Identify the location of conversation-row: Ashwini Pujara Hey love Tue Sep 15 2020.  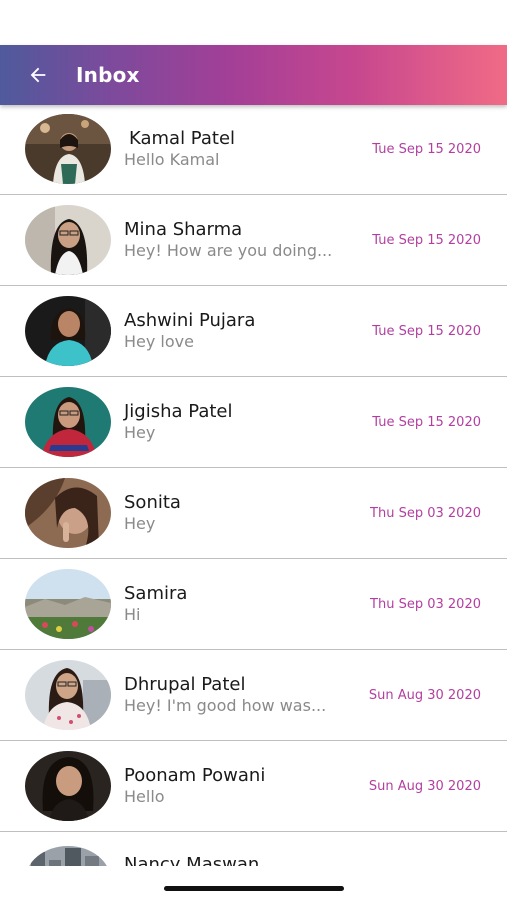
(253, 331).